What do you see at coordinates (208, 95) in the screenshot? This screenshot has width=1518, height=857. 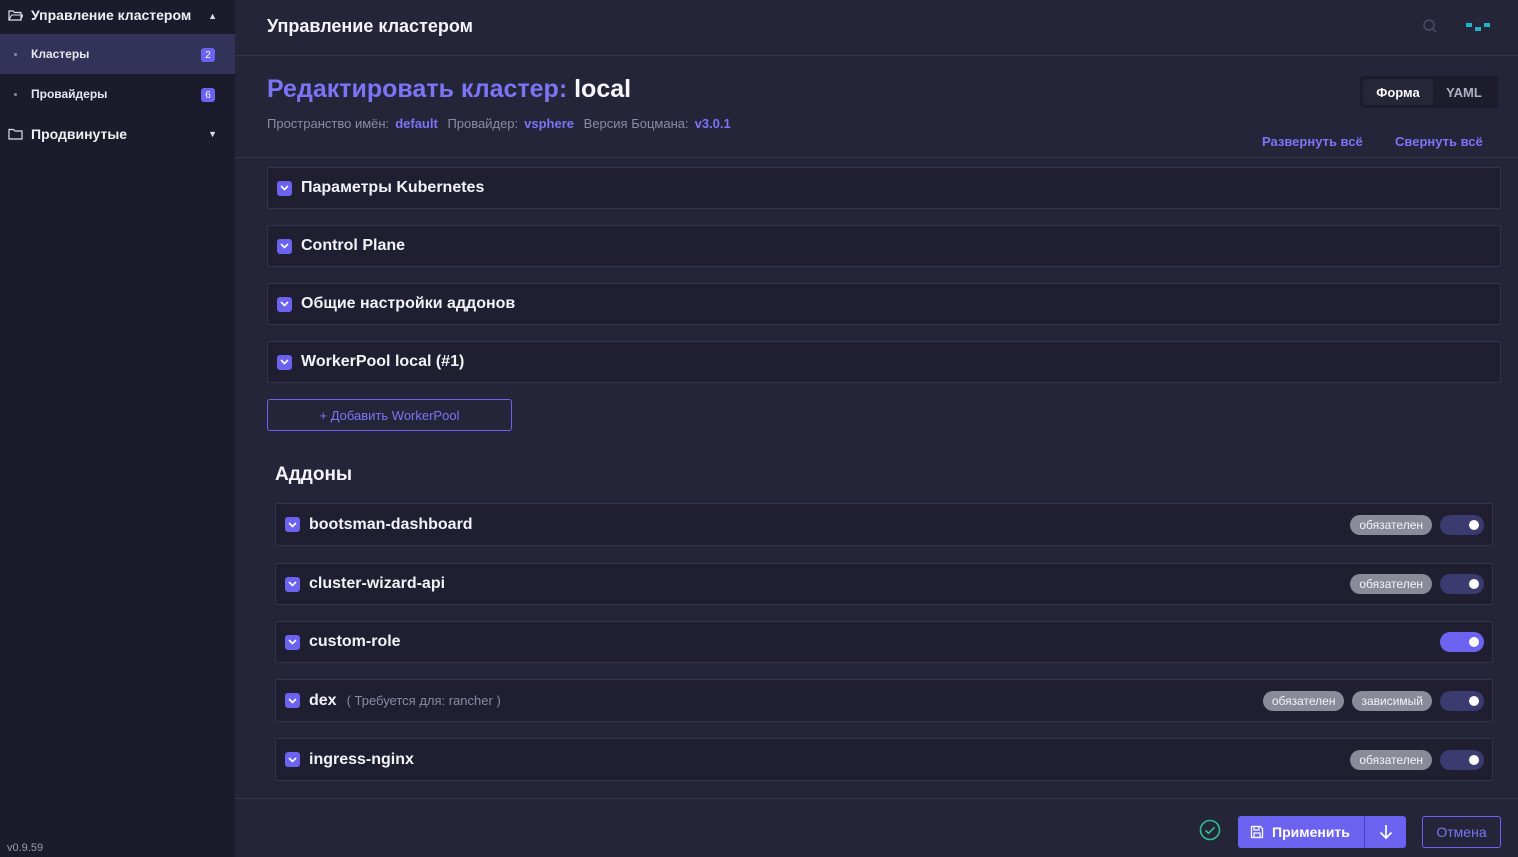 I see `count-badge: 6` at bounding box center [208, 95].